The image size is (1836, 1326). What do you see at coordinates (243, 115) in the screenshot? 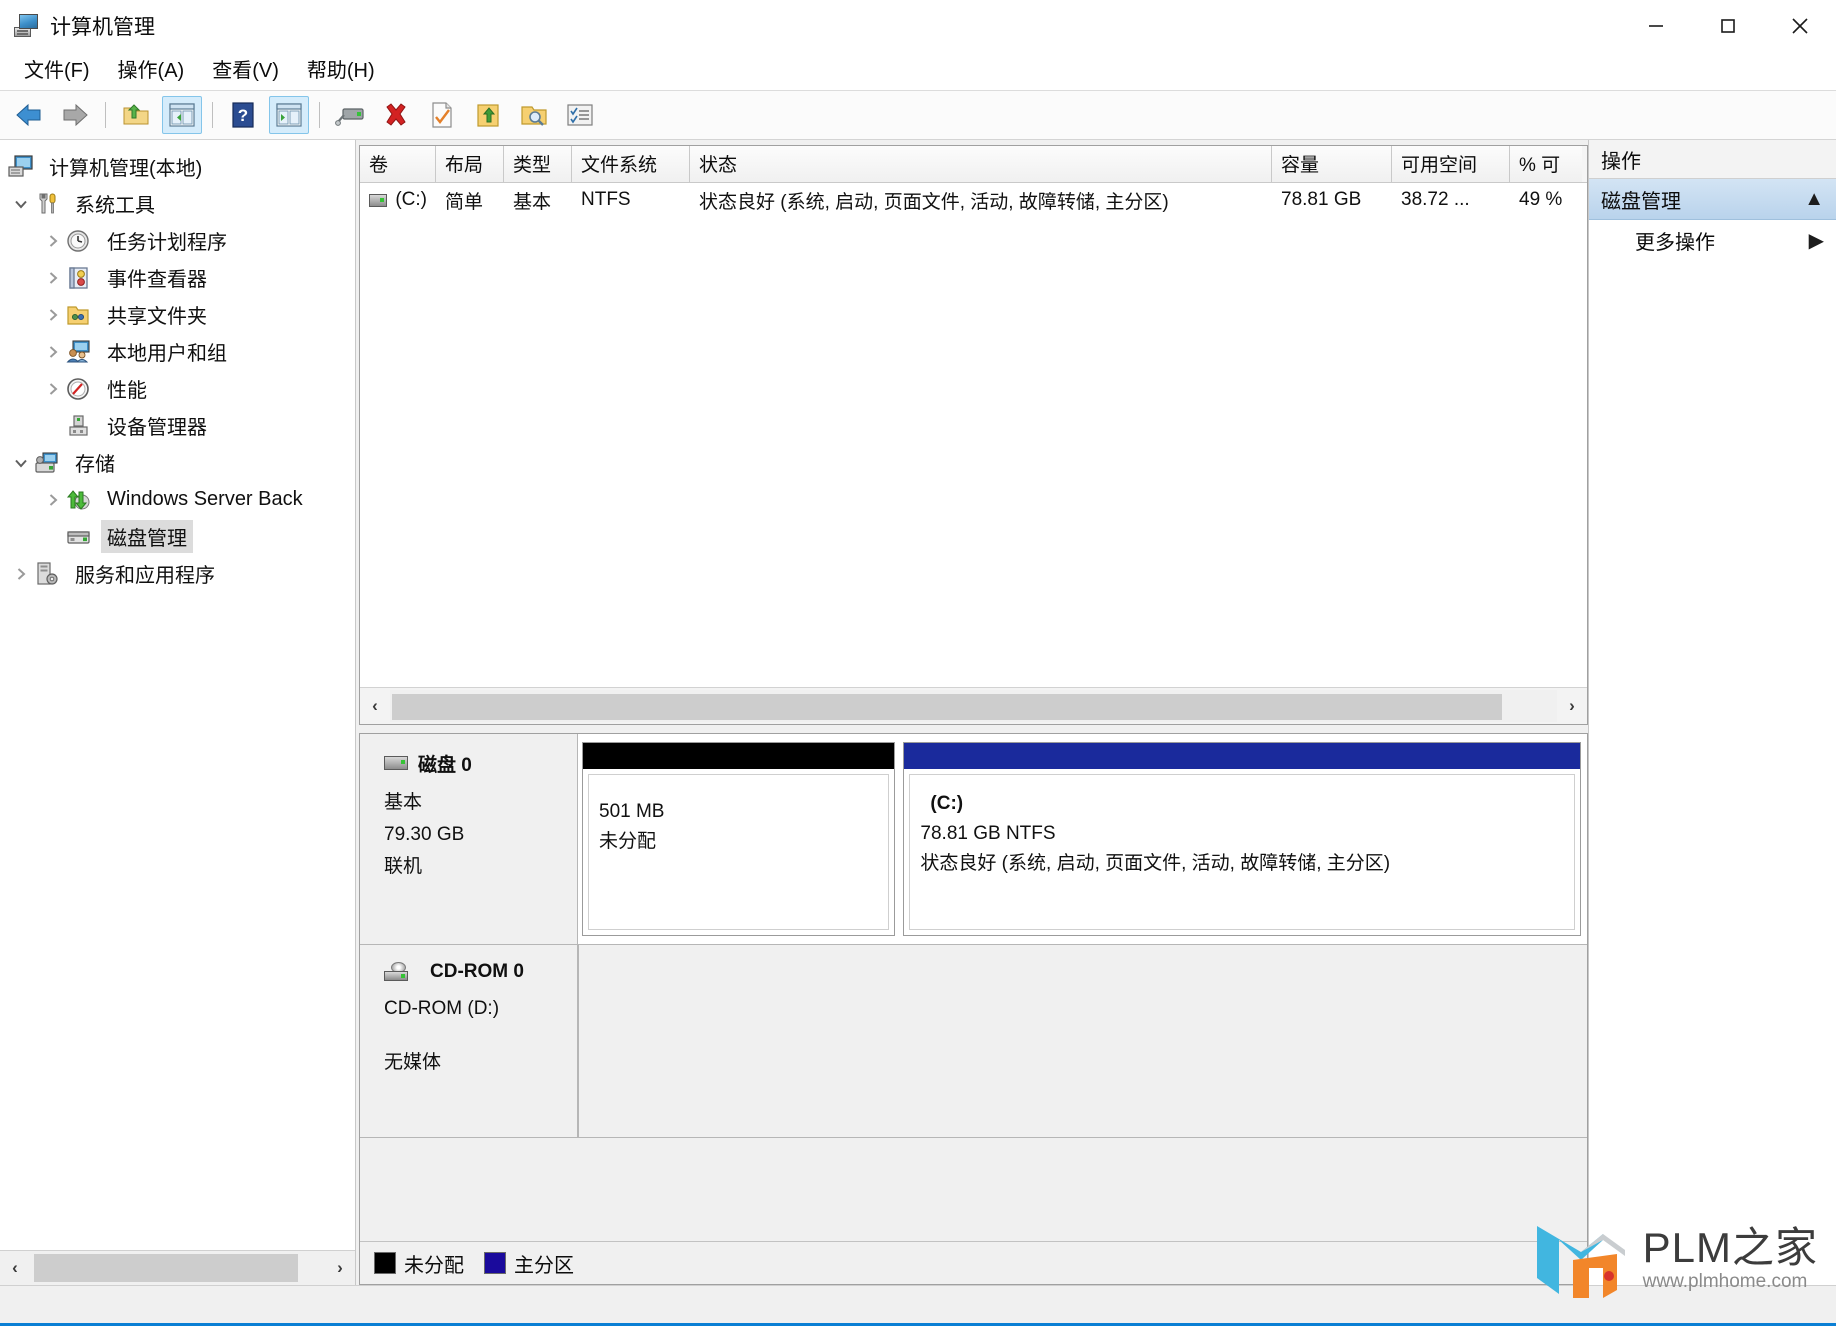
I see `help-icon: ?` at bounding box center [243, 115].